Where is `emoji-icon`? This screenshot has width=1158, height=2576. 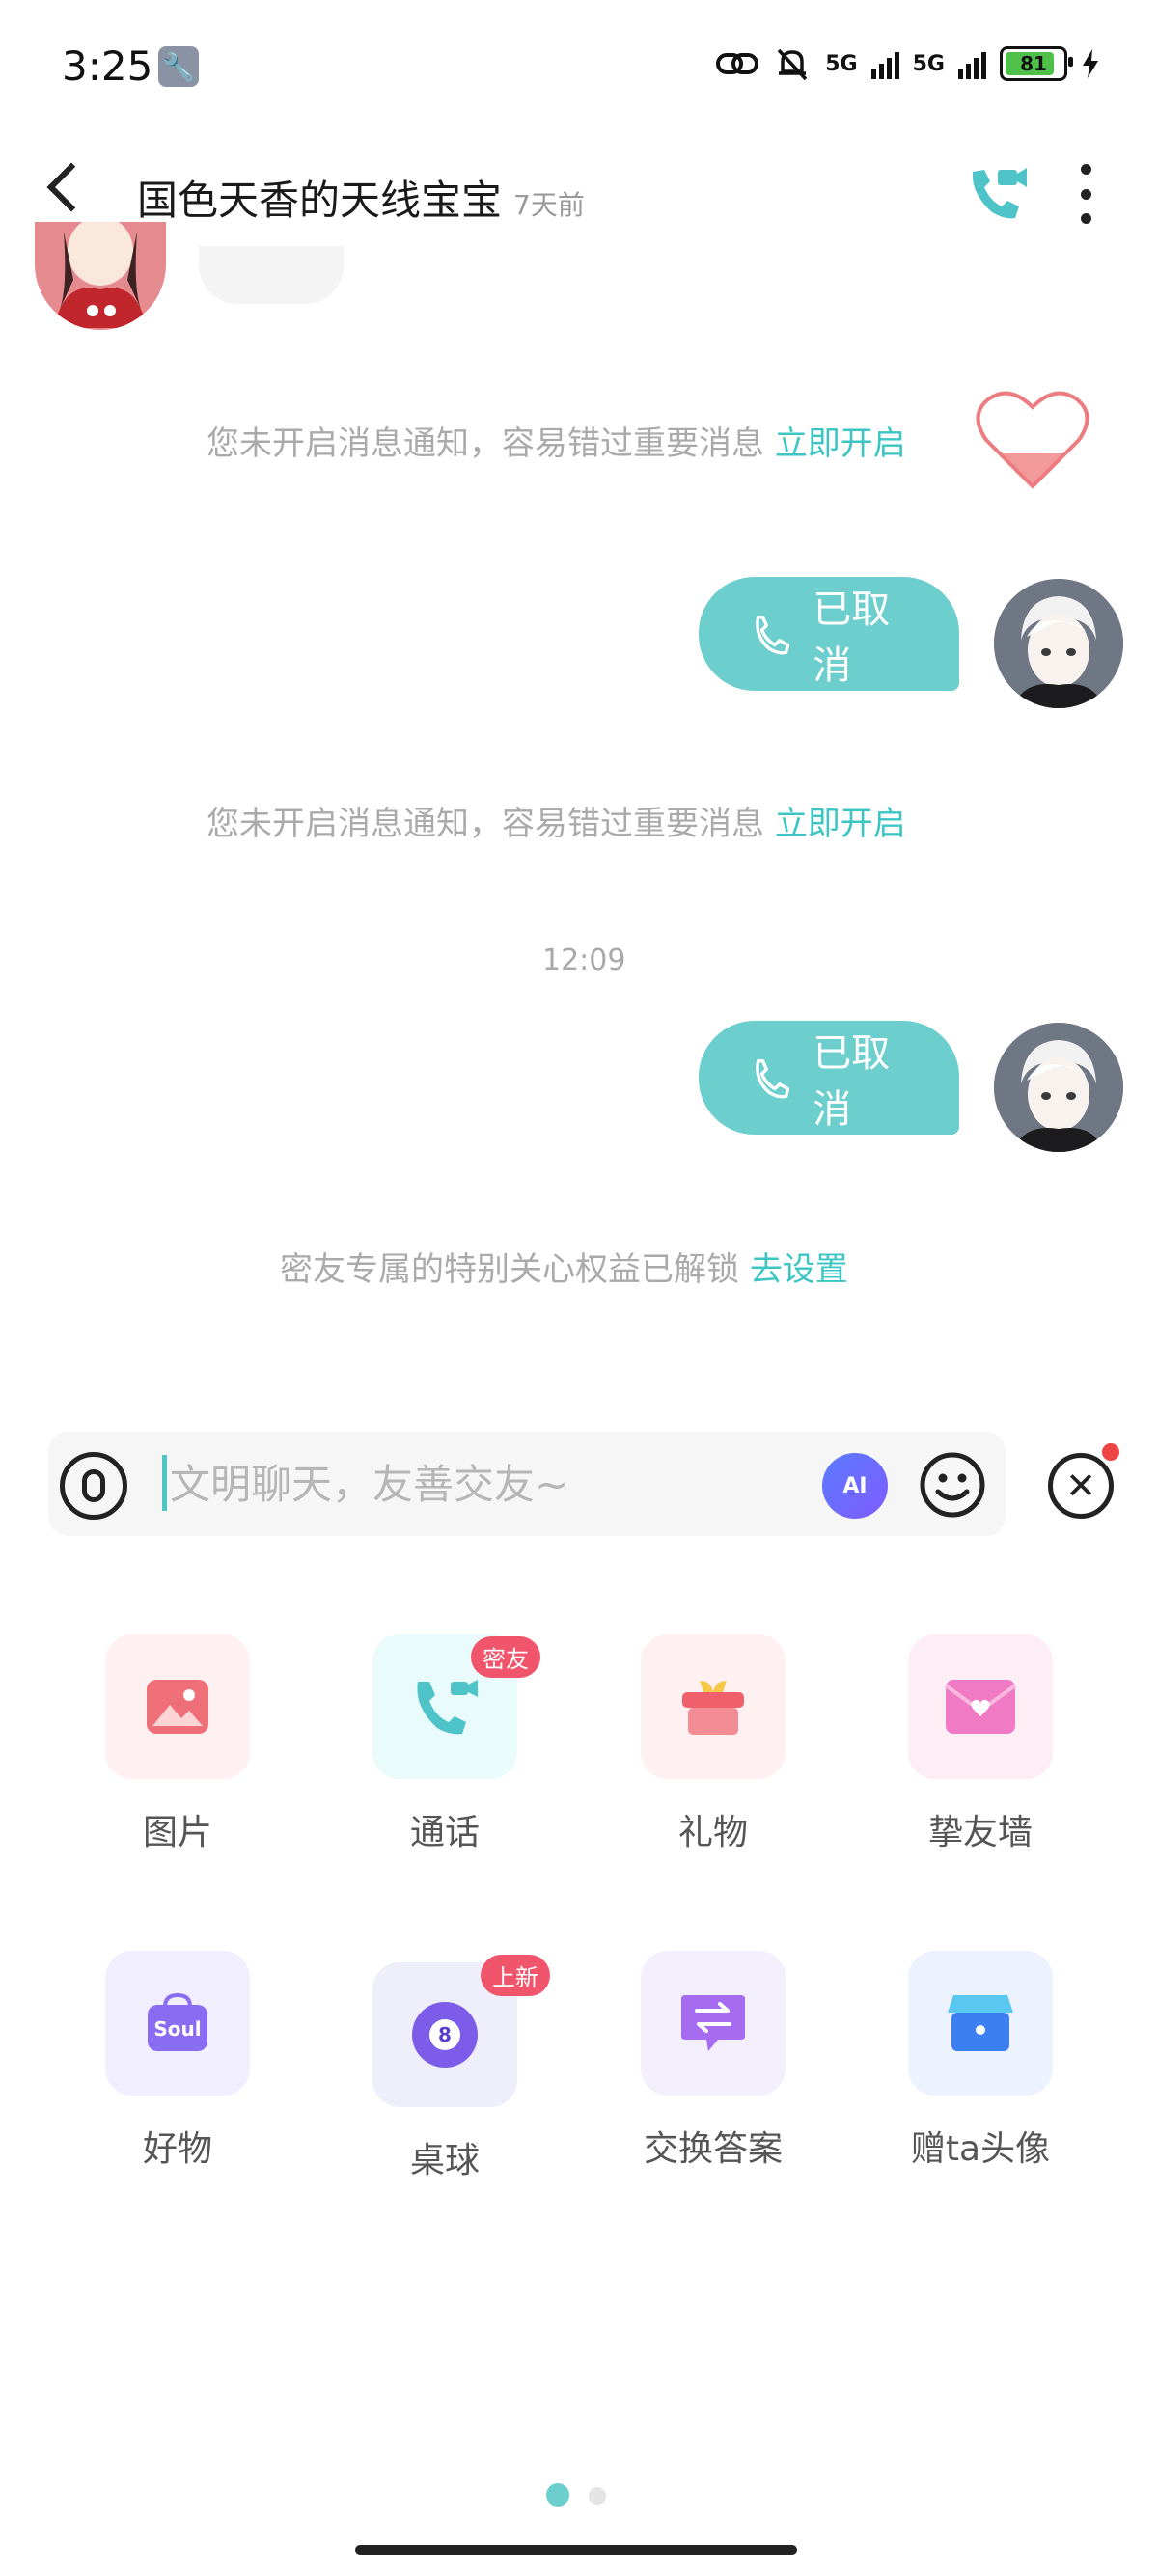
emoji-icon is located at coordinates (952, 1485).